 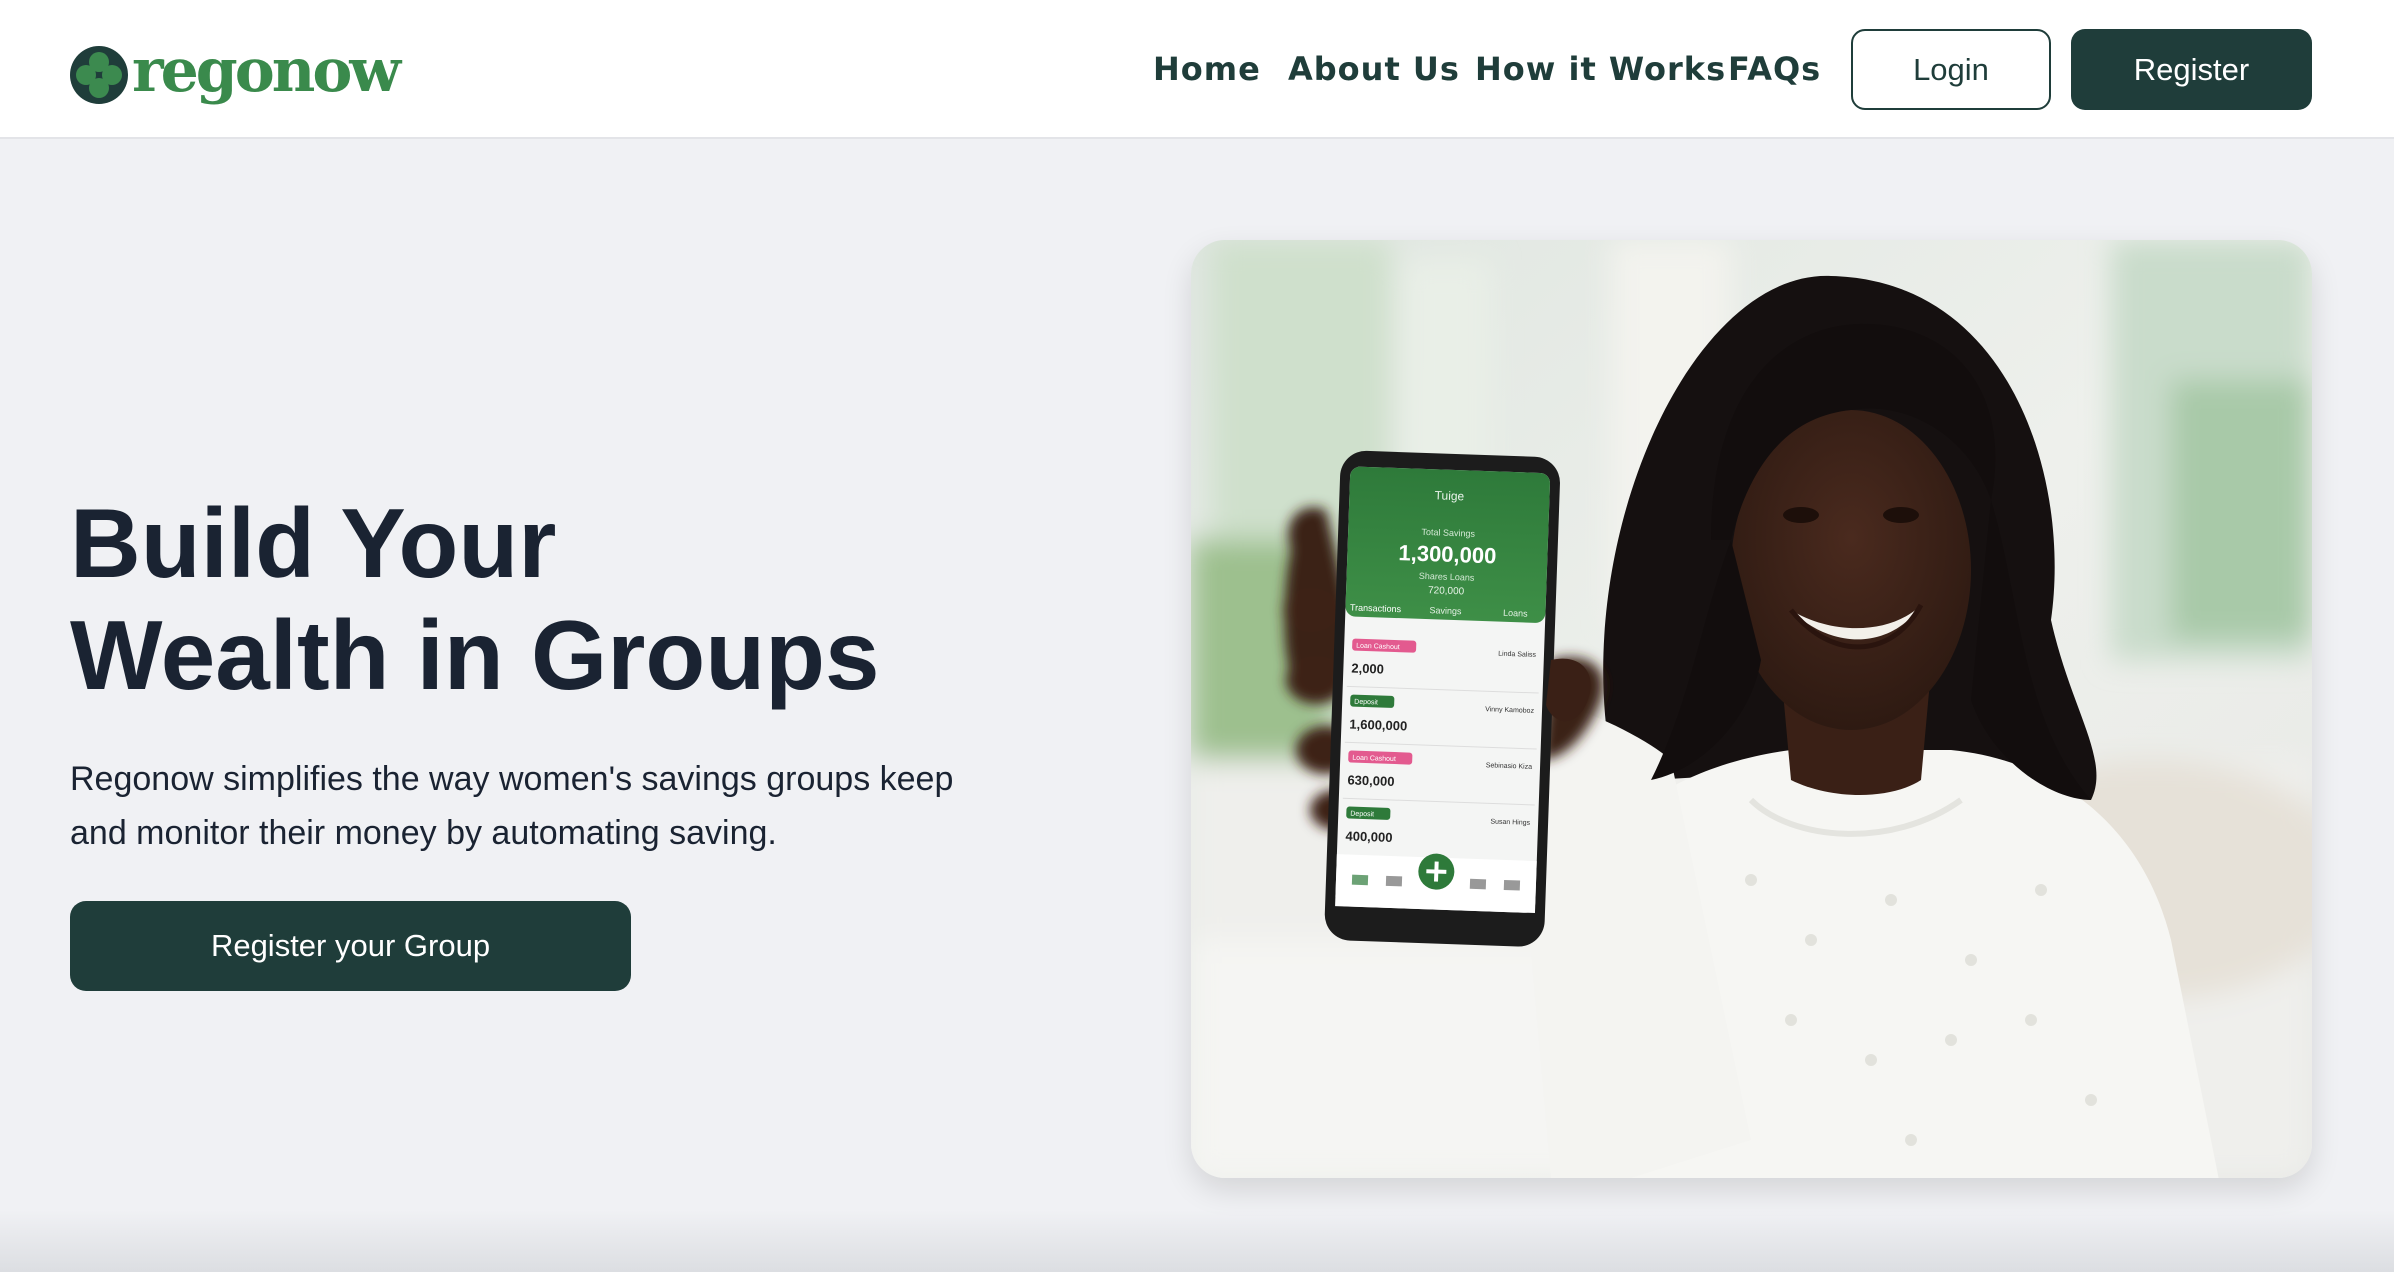 What do you see at coordinates (99, 75) in the screenshot?
I see `logo-mark-icon` at bounding box center [99, 75].